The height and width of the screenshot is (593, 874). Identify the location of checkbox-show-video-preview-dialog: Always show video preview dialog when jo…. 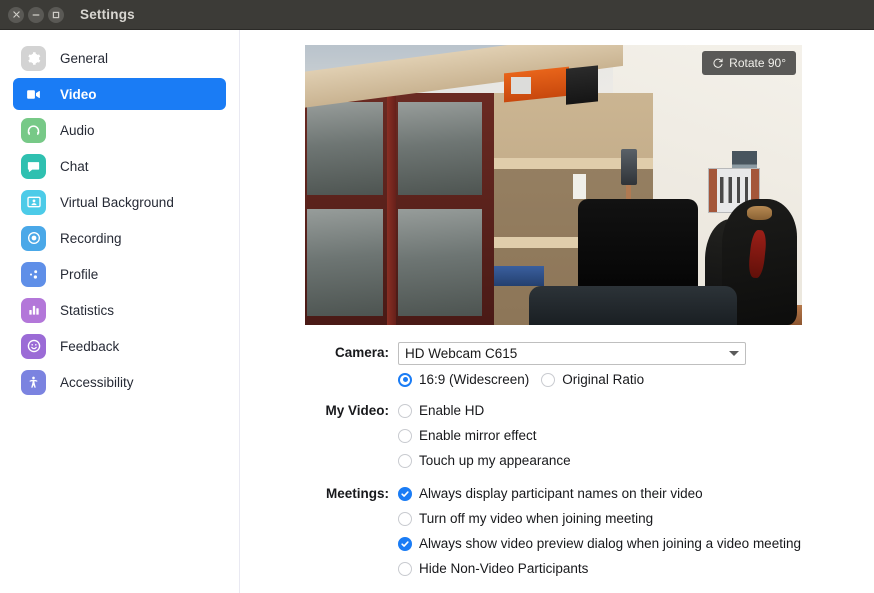
(636, 543).